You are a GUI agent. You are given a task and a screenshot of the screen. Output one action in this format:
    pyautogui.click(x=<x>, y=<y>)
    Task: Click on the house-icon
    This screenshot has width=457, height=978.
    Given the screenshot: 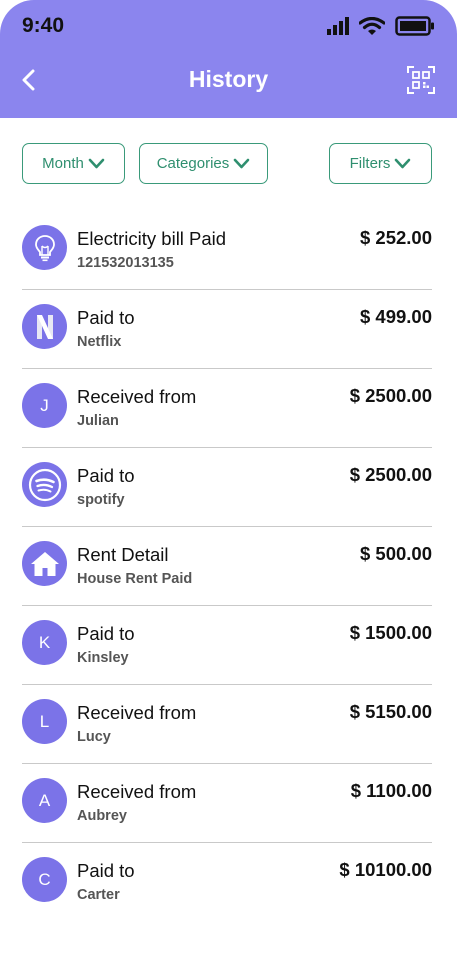 What is the action you would take?
    pyautogui.click(x=44, y=563)
    